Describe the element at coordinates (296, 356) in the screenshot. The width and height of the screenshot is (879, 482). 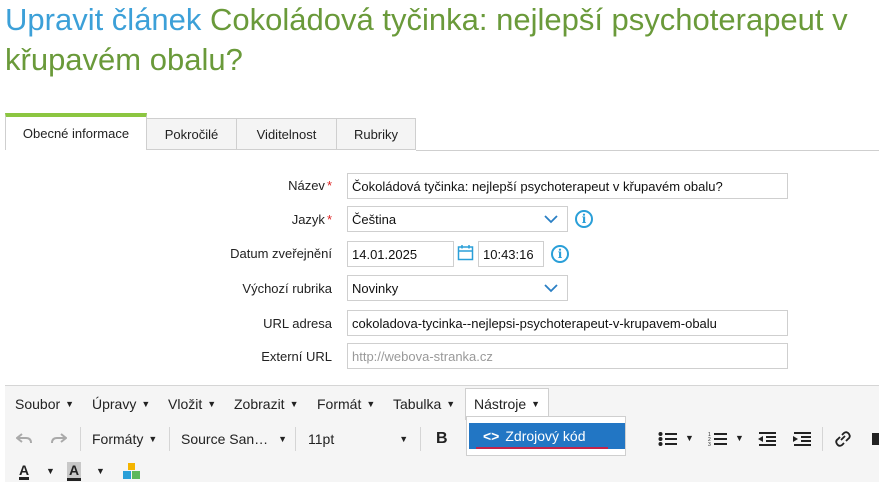
I see `external-url-label: Externí URL` at that location.